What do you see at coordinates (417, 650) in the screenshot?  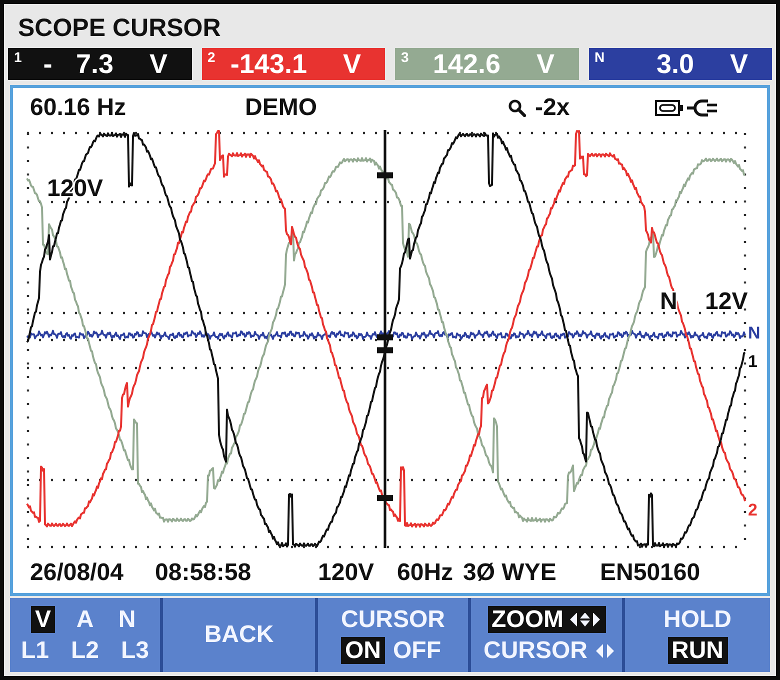 I see `softkey-option: OFF` at bounding box center [417, 650].